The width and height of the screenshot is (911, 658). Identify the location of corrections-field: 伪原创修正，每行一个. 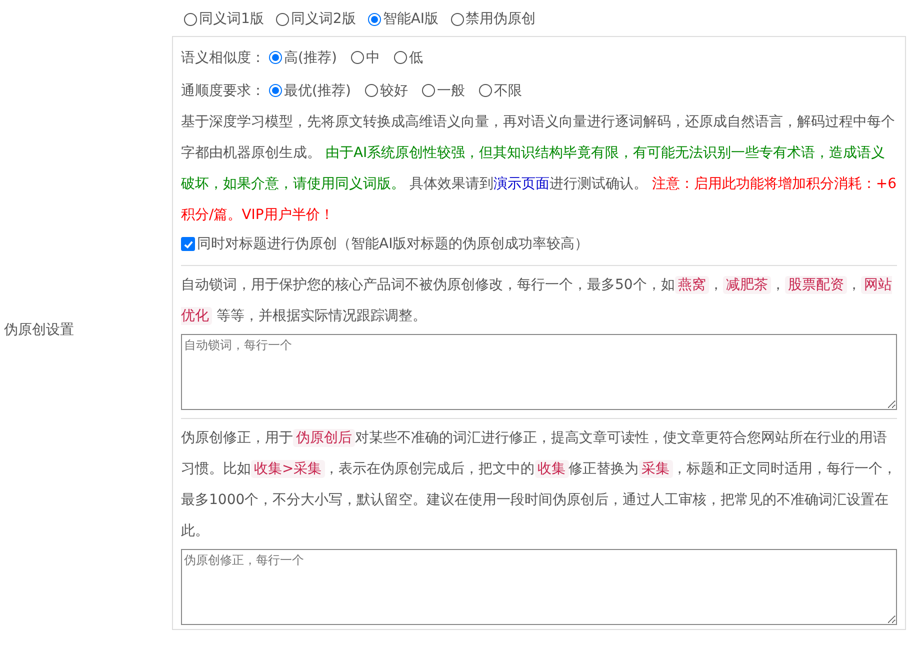
(539, 587).